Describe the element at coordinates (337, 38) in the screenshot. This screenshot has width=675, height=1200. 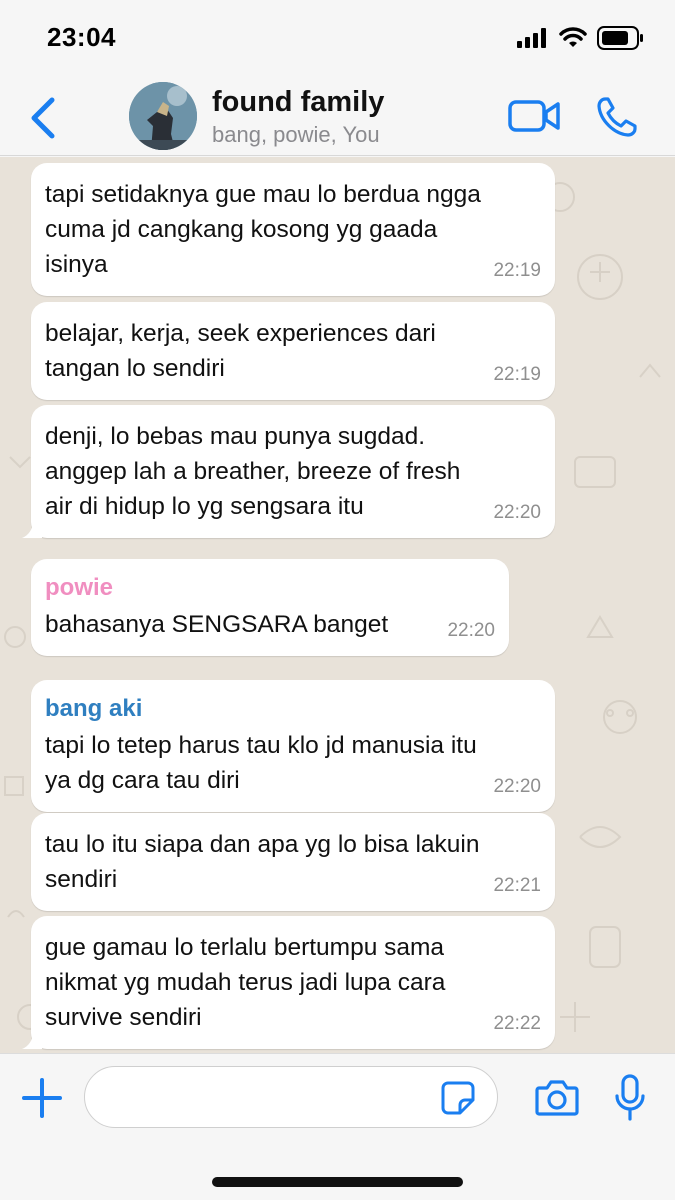
I see `status-bar: 23:04` at that location.